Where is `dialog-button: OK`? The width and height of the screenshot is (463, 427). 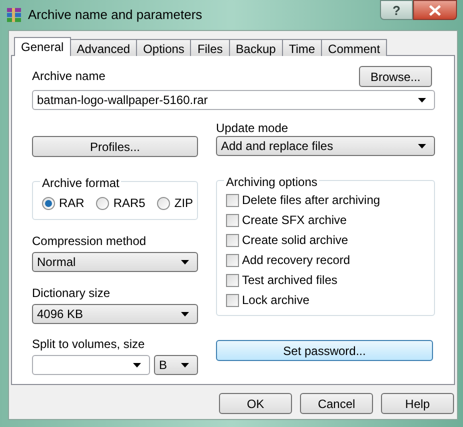
dialog-button: OK is located at coordinates (255, 403).